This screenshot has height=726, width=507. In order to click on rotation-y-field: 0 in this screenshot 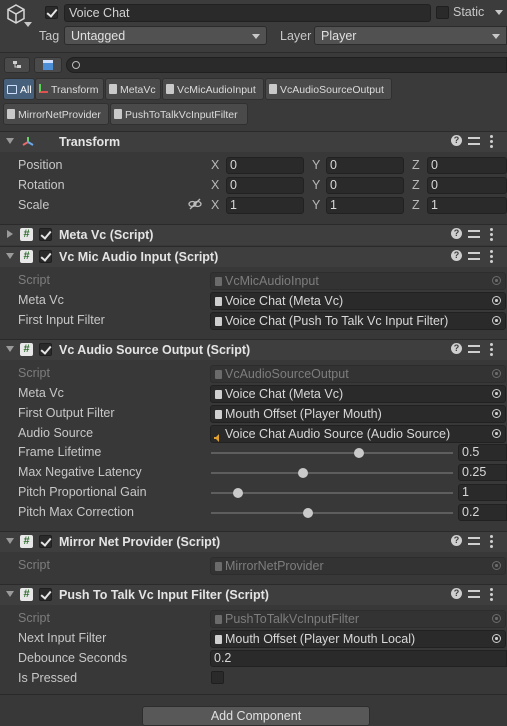, I will do `click(365, 185)`.